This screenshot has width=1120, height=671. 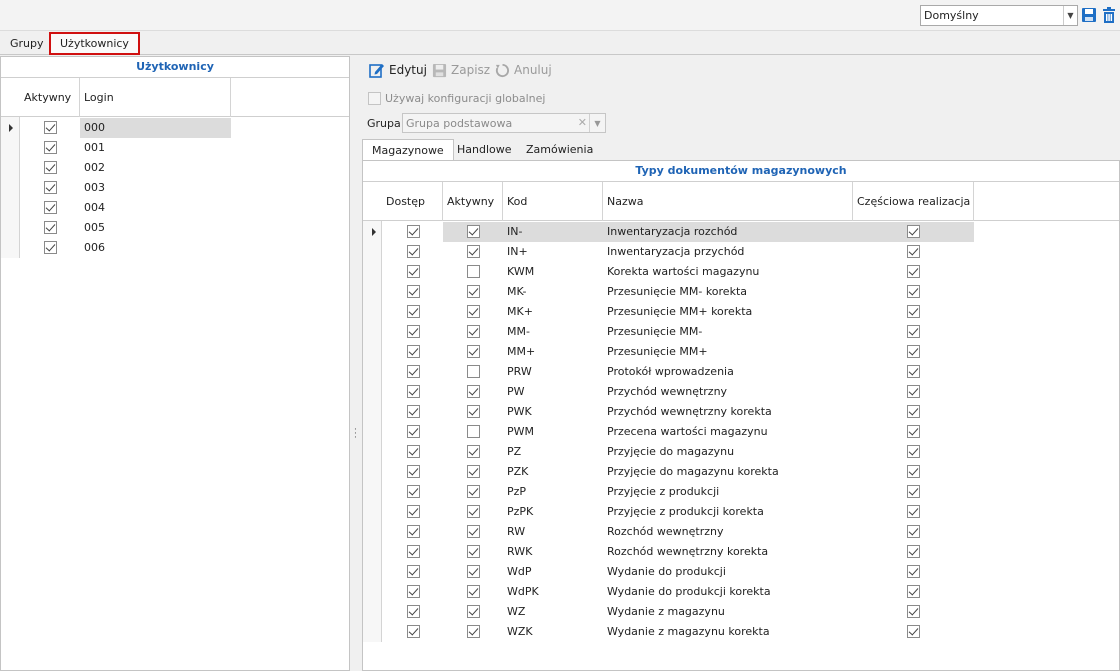 What do you see at coordinates (473, 201) in the screenshot?
I see `column-header-aktywny: Aktywny` at bounding box center [473, 201].